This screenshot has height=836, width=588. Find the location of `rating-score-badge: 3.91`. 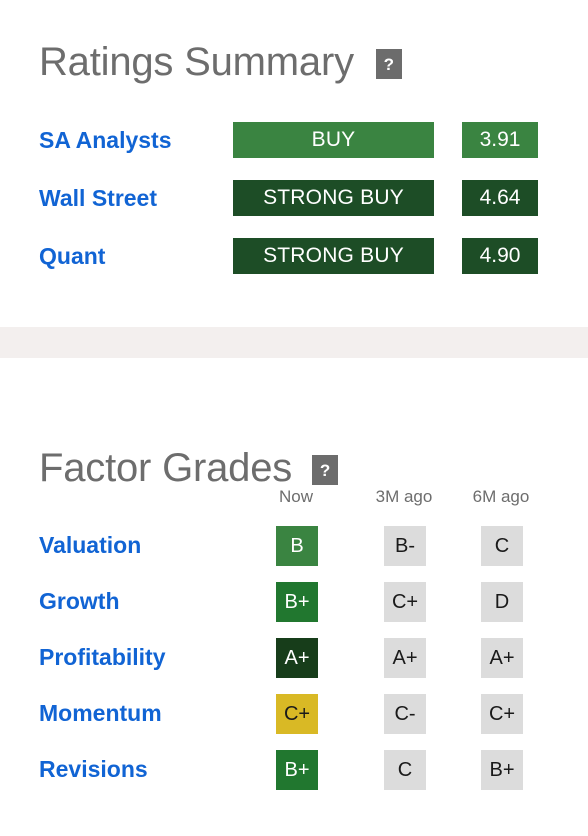

rating-score-badge: 3.91 is located at coordinates (500, 140).